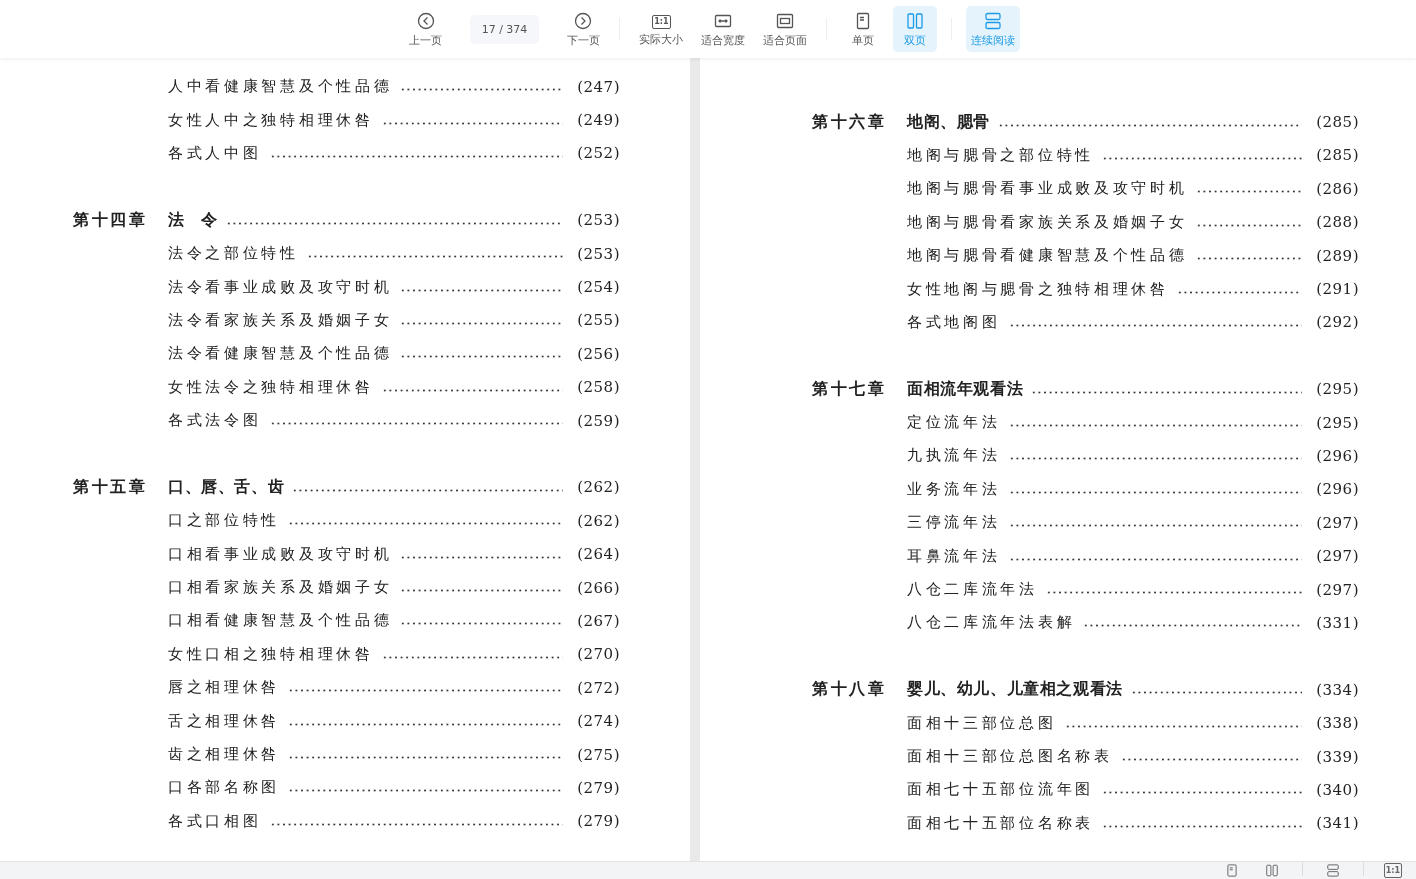 The width and height of the screenshot is (1416, 879). Describe the element at coordinates (224, 721) in the screenshot. I see `section-title: 舌之相理休咎` at that location.